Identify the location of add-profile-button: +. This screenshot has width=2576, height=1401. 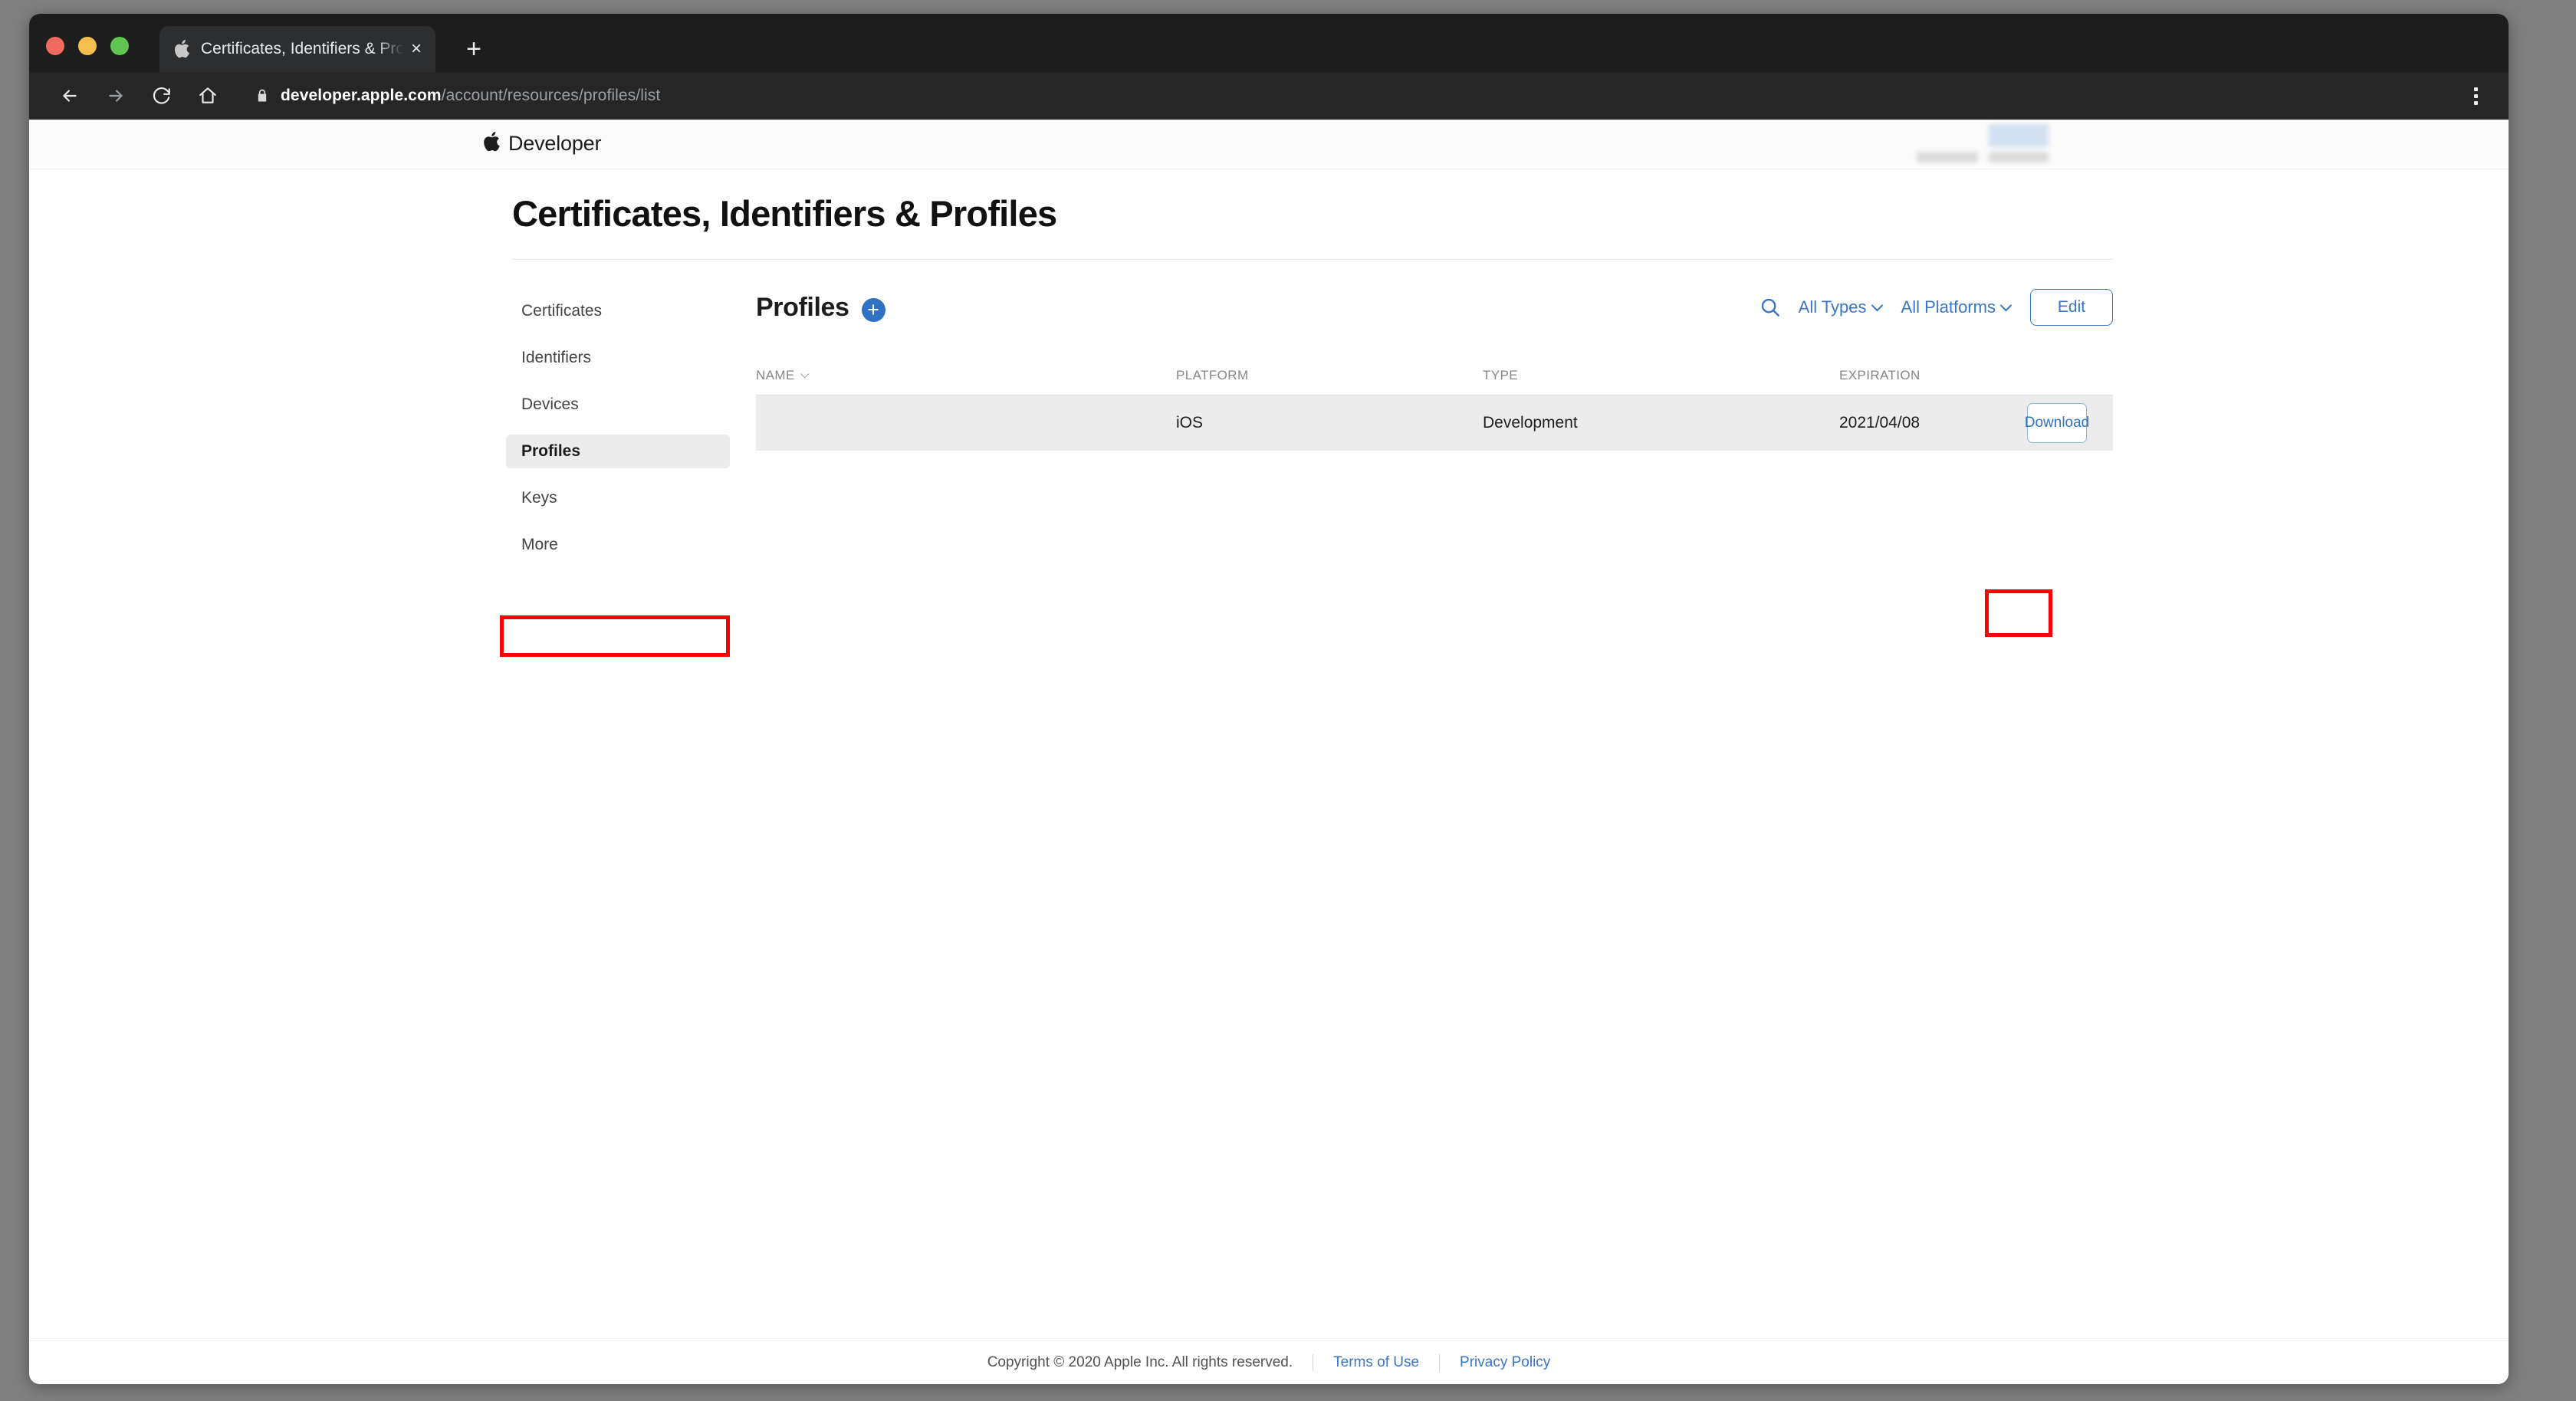
(873, 309).